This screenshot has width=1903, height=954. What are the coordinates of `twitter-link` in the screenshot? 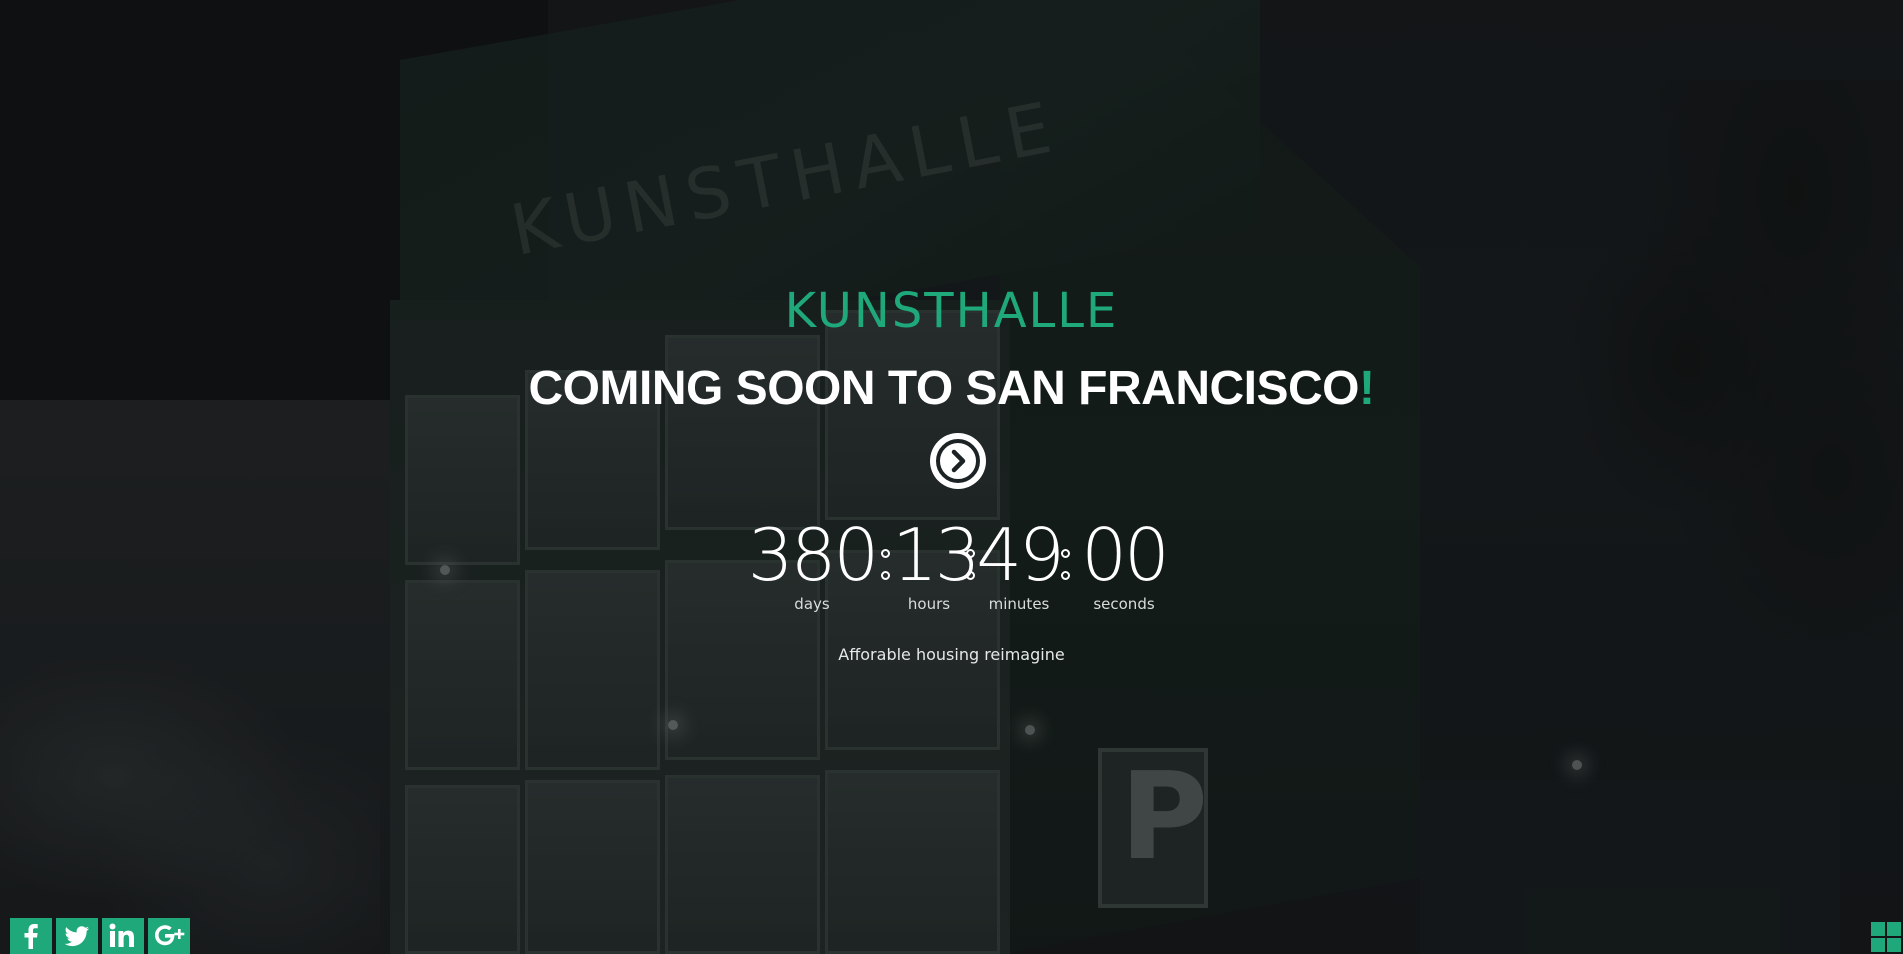 It's located at (77, 936).